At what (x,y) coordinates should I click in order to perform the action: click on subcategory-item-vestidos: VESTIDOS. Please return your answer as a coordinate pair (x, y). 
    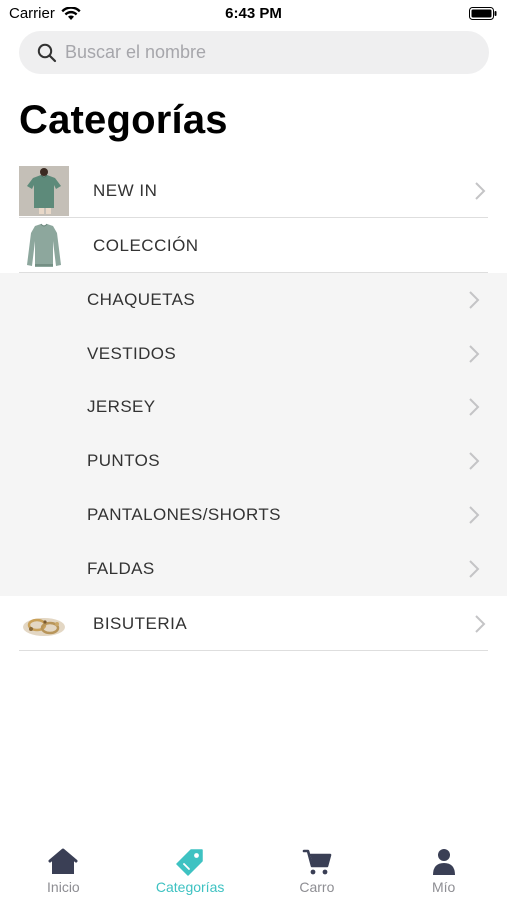
    Looking at the image, I should click on (253, 354).